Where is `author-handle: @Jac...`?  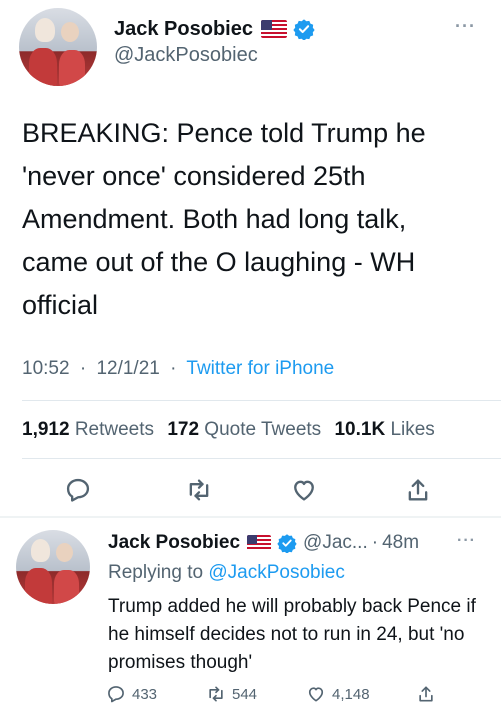
author-handle: @Jac... is located at coordinates (335, 543).